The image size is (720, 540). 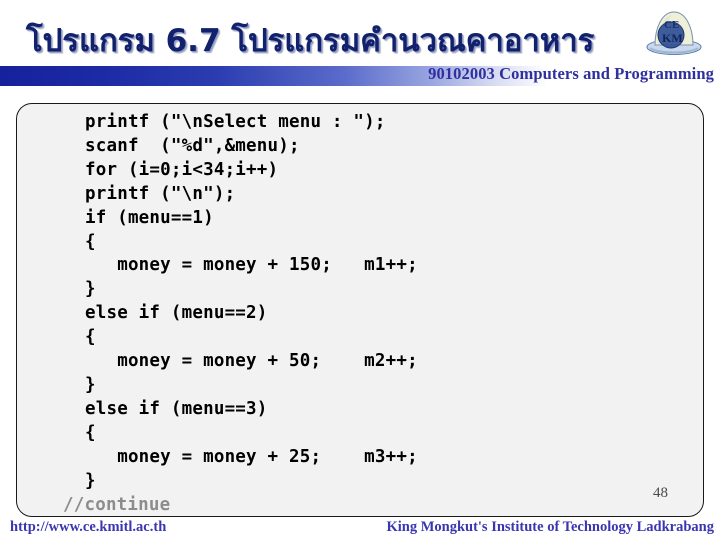 I want to click on code-line: for (i=0;i<34;i++), so click(x=182, y=169).